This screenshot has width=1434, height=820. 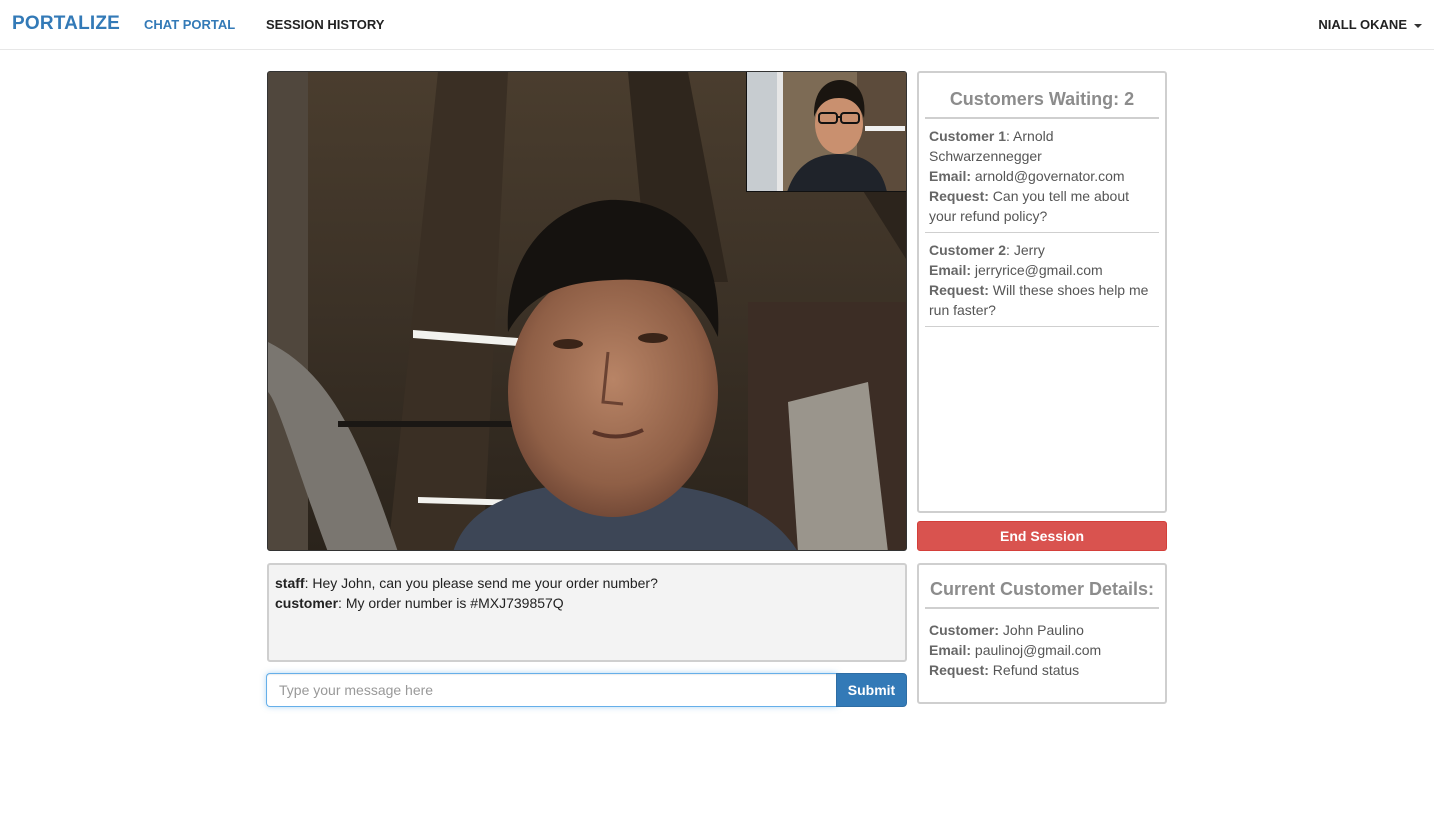 I want to click on customer-line: Customer 2: Jerry, so click(x=987, y=250).